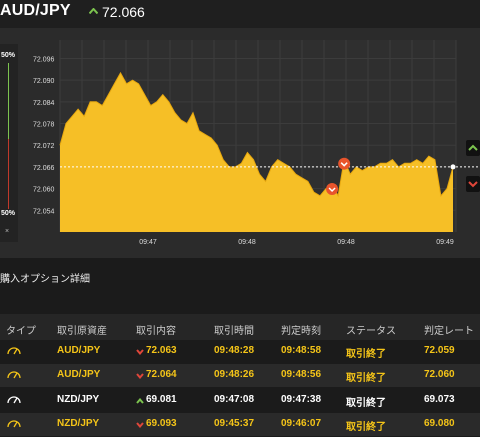 Image resolution: width=480 pixels, height=437 pixels. I want to click on table-row: NZD/JPY 69.081 09:47:08 09:47:38 取引終了 69.073, so click(240, 400).